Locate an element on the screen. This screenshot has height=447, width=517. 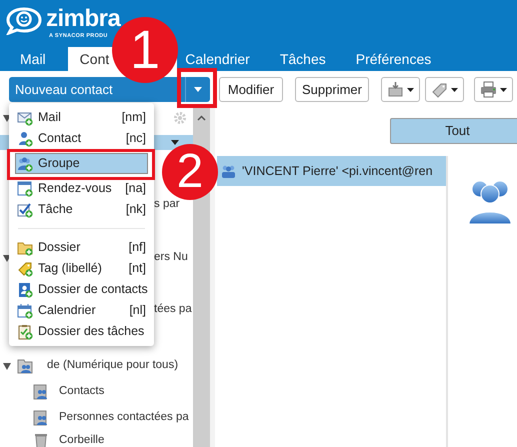
tag-button is located at coordinates (444, 89).